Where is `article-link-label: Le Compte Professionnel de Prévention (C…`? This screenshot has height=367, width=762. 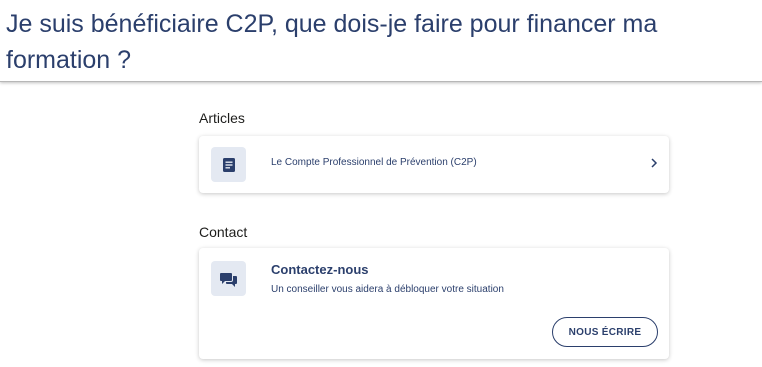
article-link-label: Le Compte Professionnel de Prévention (C… is located at coordinates (374, 162).